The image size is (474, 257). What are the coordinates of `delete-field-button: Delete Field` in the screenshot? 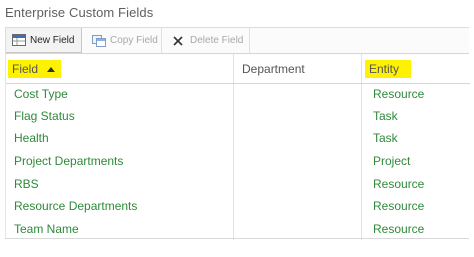 It's located at (208, 40).